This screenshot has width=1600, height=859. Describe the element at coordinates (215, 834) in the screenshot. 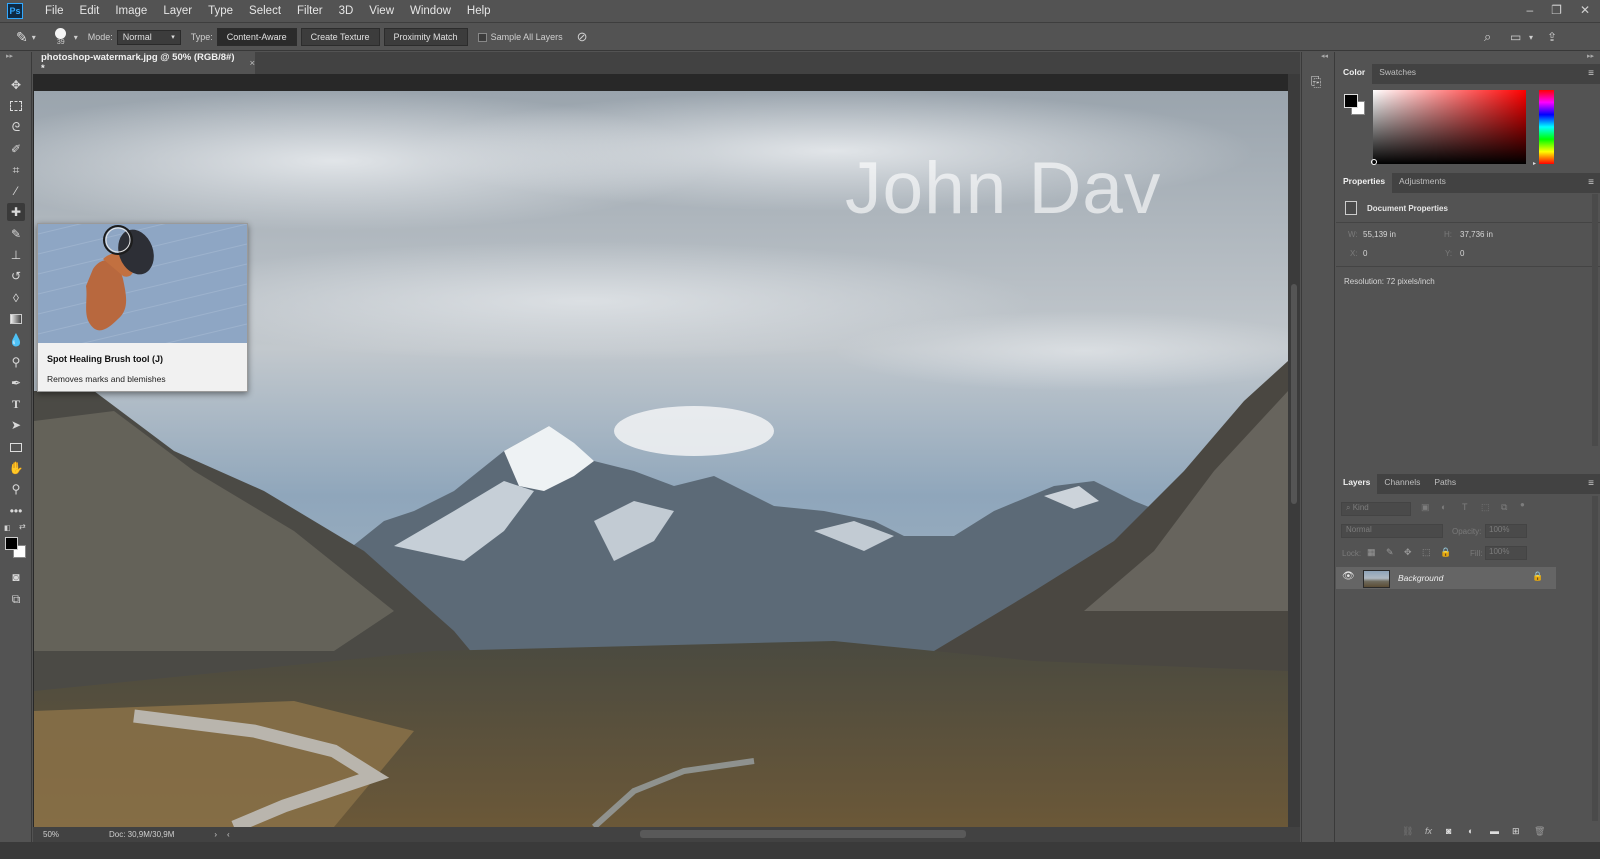

I see `chevron-right-icon: ›` at that location.